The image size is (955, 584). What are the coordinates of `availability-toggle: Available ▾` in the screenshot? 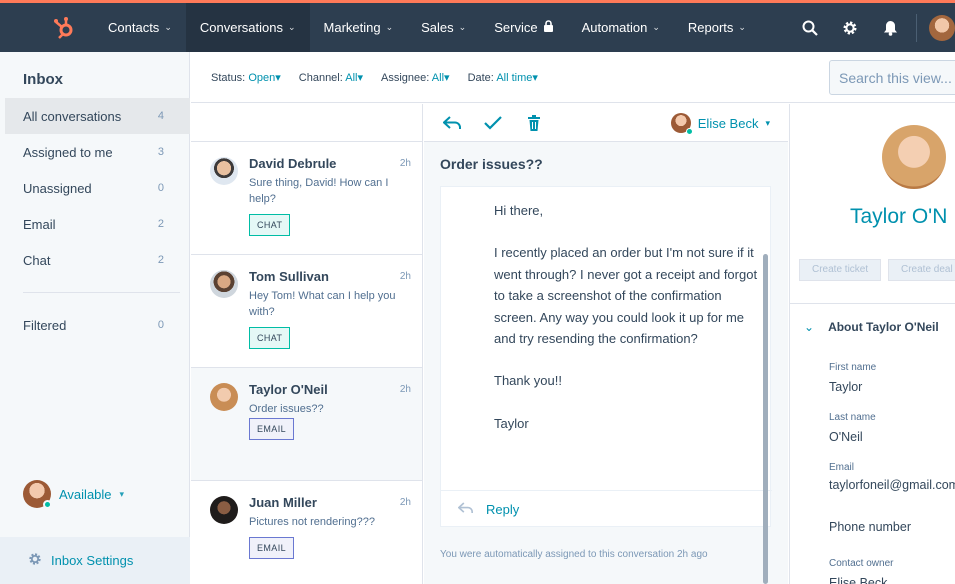 It's located at (73, 494).